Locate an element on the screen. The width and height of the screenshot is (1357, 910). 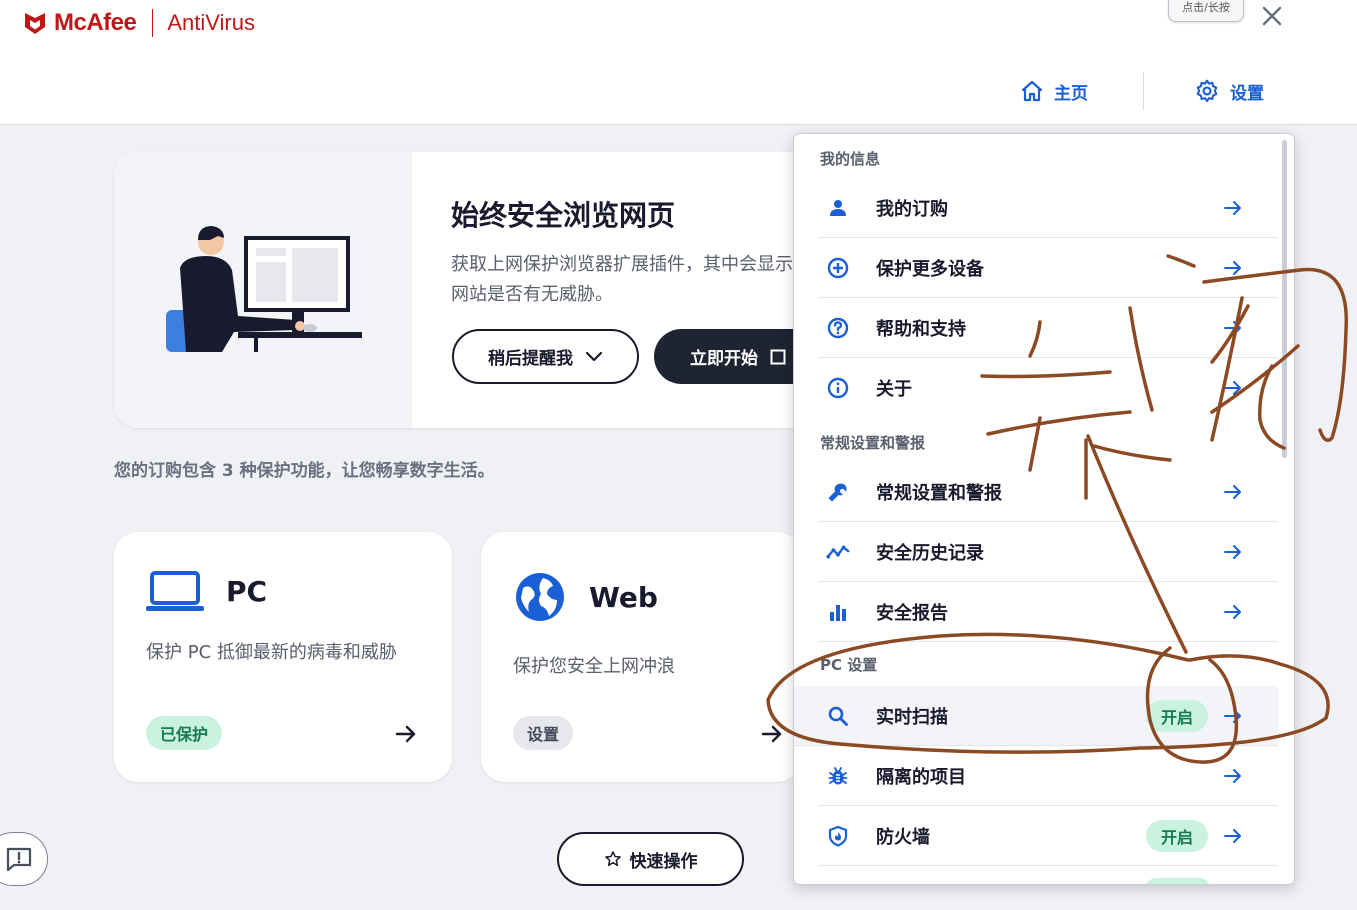
menu-item-general-settings-alerts: 常规设置和警报 is located at coordinates (1048, 492).